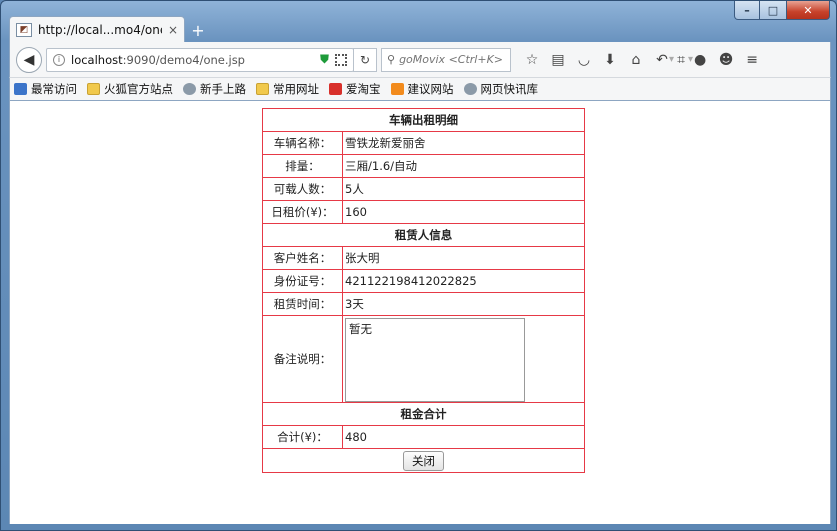  I want to click on tab-close-icon: ×, so click(173, 30).